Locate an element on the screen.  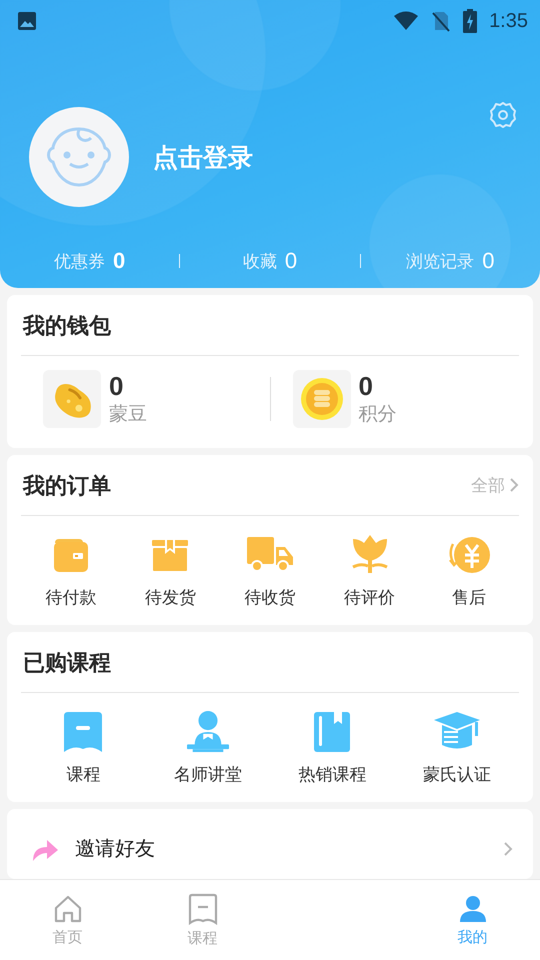
course-category-label: 课程 is located at coordinates (83, 774).